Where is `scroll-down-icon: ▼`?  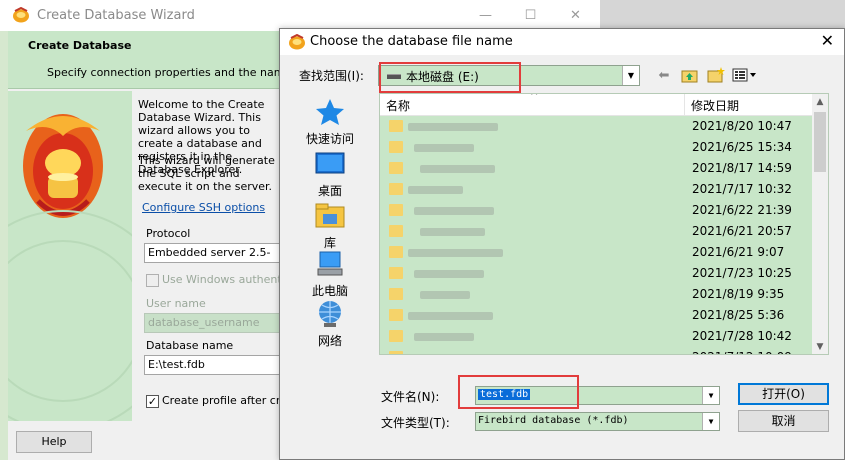 scroll-down-icon: ▼ is located at coordinates (820, 346).